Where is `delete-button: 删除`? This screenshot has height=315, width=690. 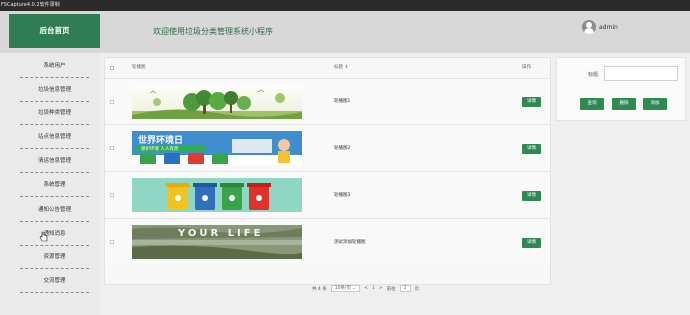 delete-button: 删除 is located at coordinates (624, 104).